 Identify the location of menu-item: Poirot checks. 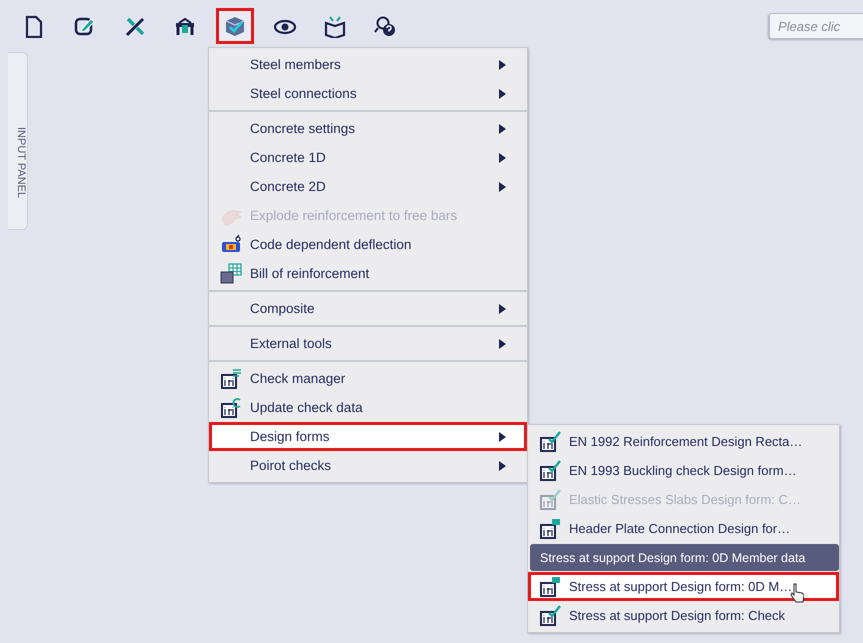
(368, 465).